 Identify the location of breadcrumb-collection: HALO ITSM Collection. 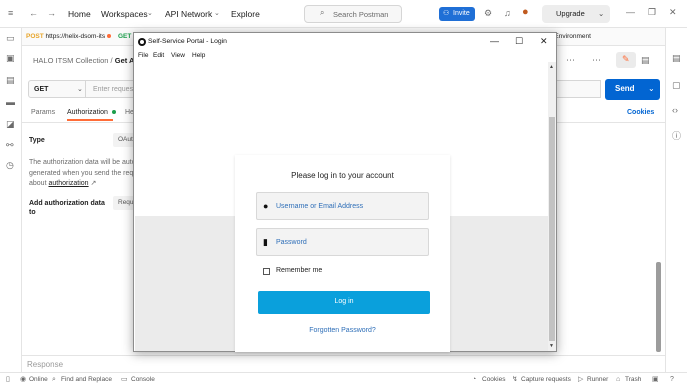
(70, 60).